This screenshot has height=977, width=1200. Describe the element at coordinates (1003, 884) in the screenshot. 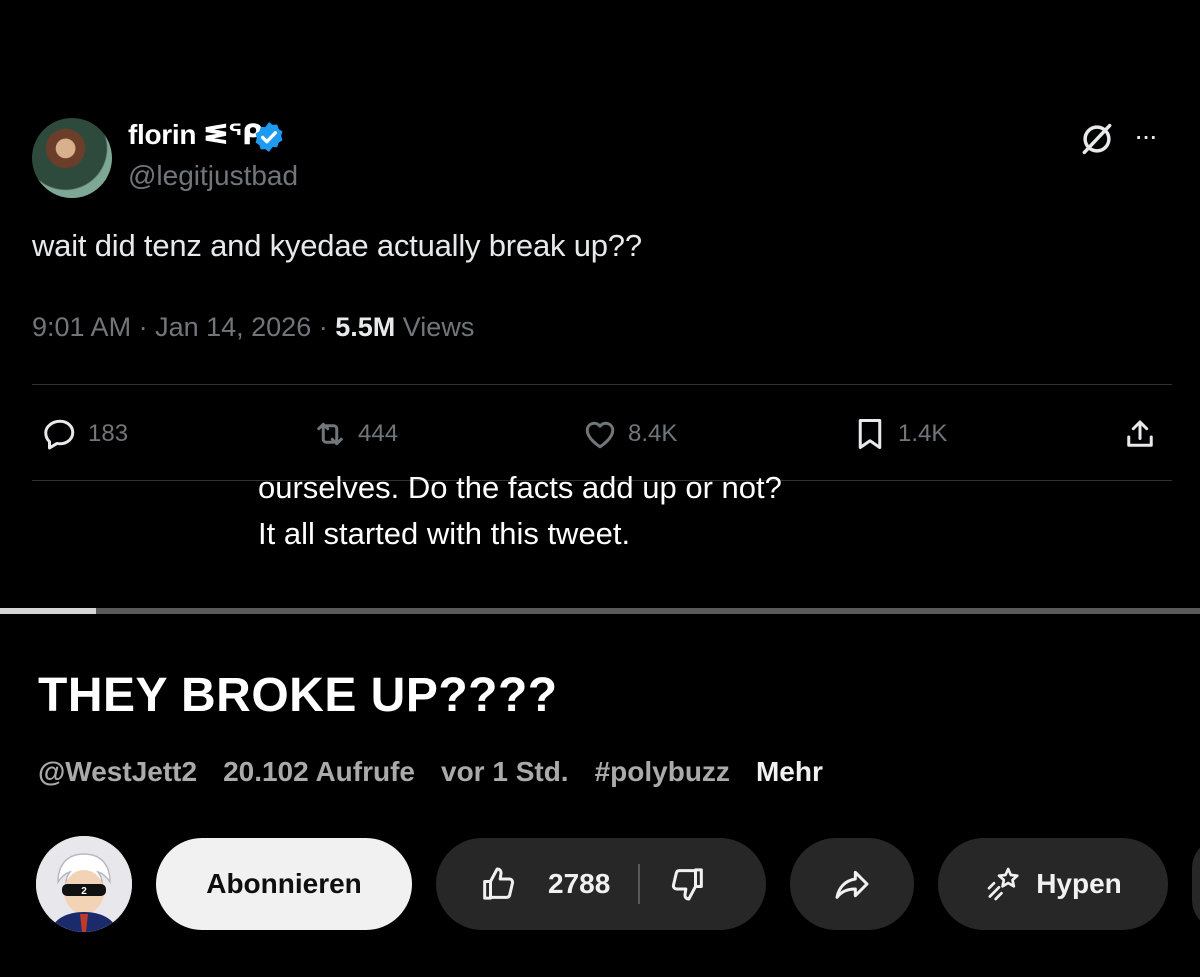

I see `hype-sparkle-icon` at that location.